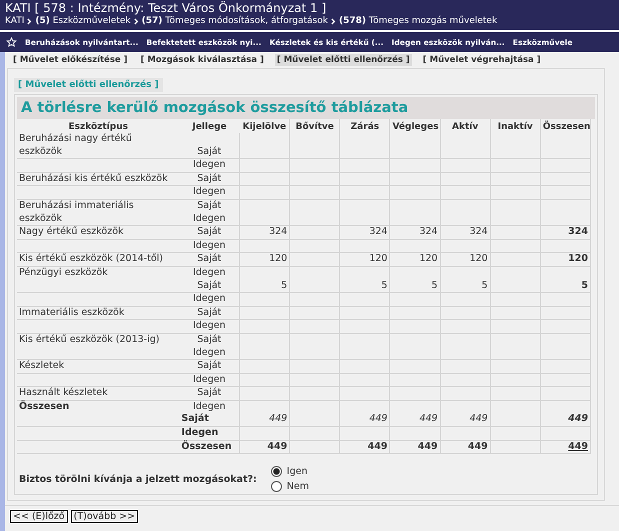 The height and width of the screenshot is (531, 619). What do you see at coordinates (202, 60) in the screenshot?
I see `tab: [ Mozgások kiválasztása ]` at bounding box center [202, 60].